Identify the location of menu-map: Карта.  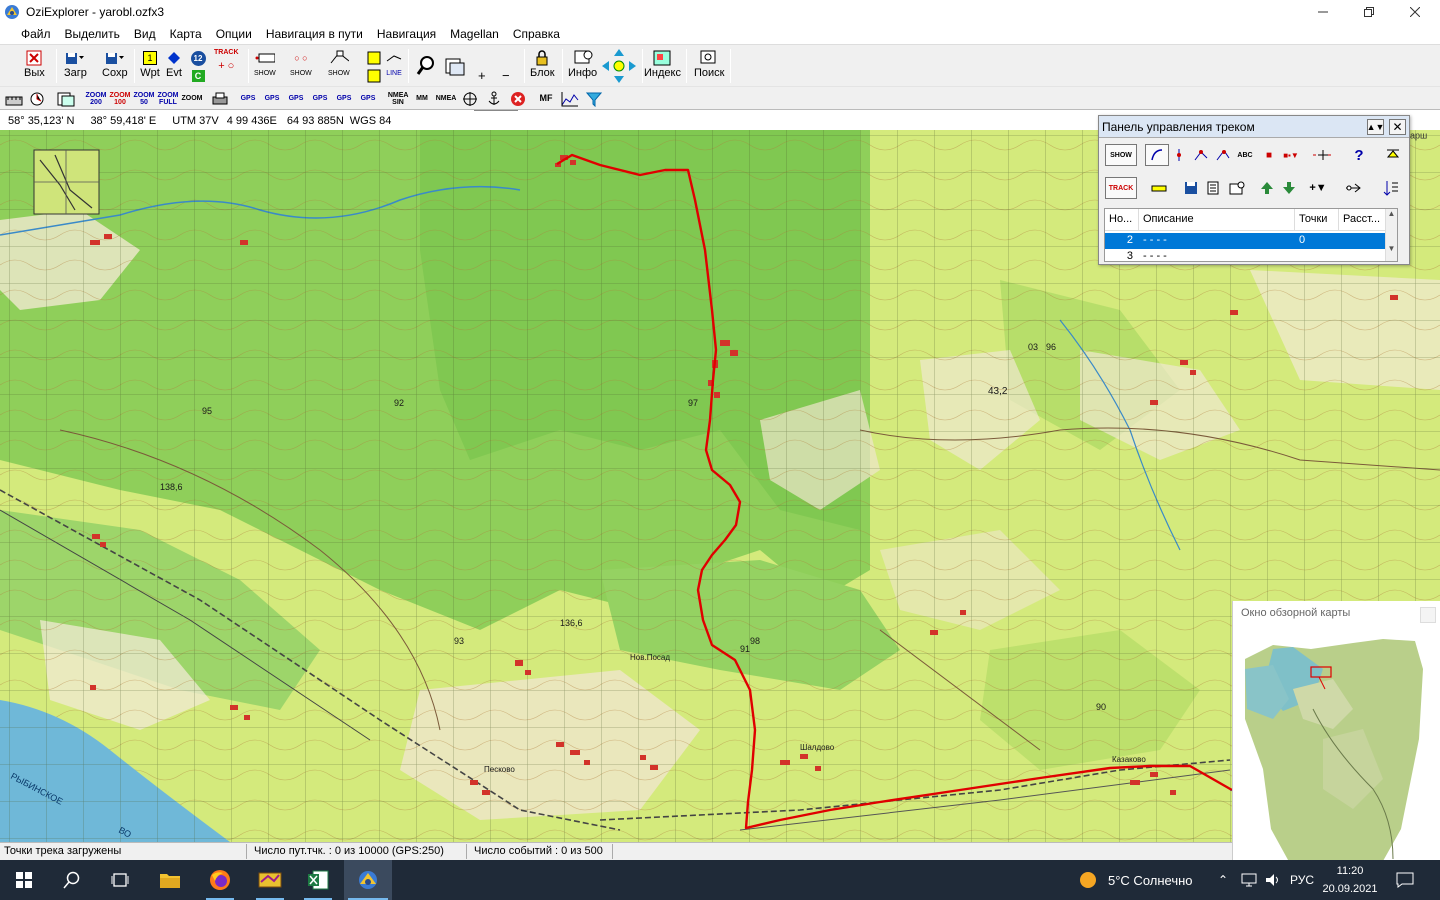
(186, 34).